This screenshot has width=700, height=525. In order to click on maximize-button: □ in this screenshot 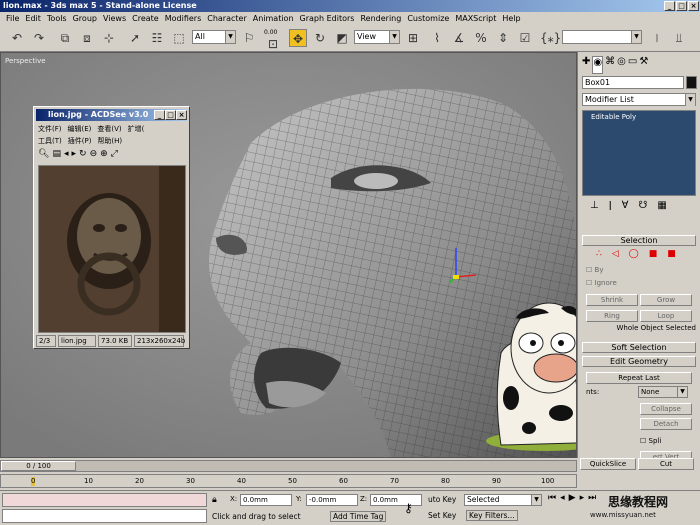, I will do `click(681, 6)`.